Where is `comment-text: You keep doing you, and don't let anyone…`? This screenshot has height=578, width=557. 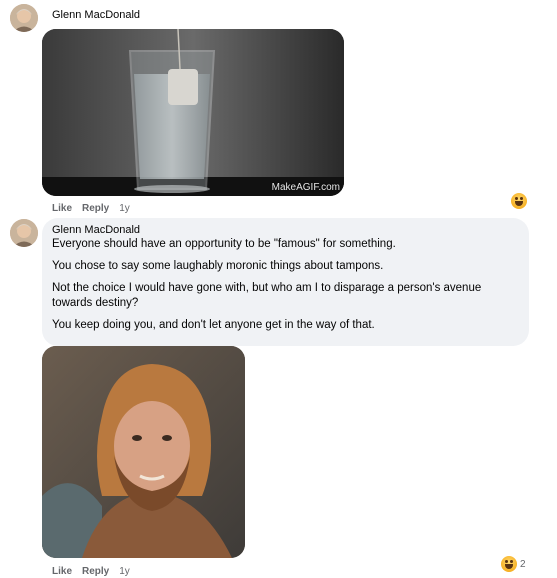 comment-text: You keep doing you, and don't let anyone… is located at coordinates (213, 325).